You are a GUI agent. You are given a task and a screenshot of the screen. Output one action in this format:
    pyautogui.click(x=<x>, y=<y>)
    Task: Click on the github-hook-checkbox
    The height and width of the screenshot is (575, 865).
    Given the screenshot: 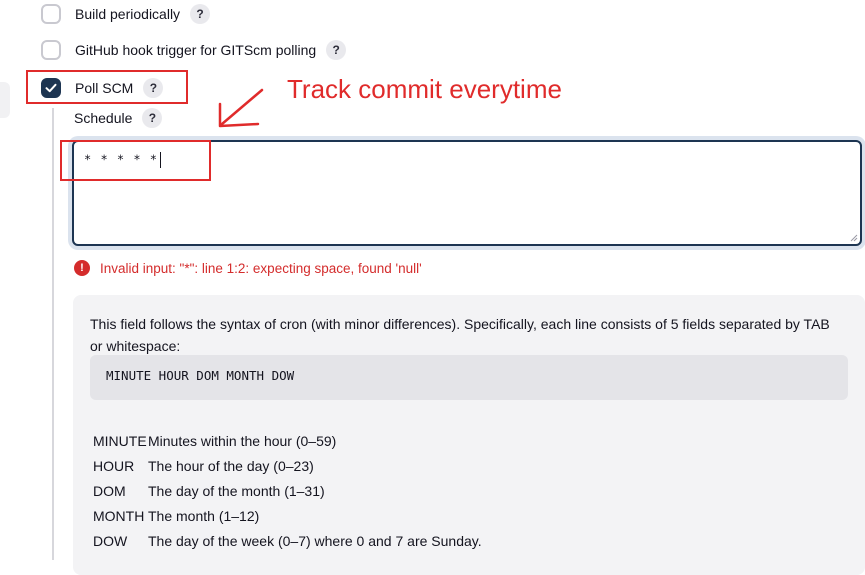 What is the action you would take?
    pyautogui.click(x=51, y=50)
    